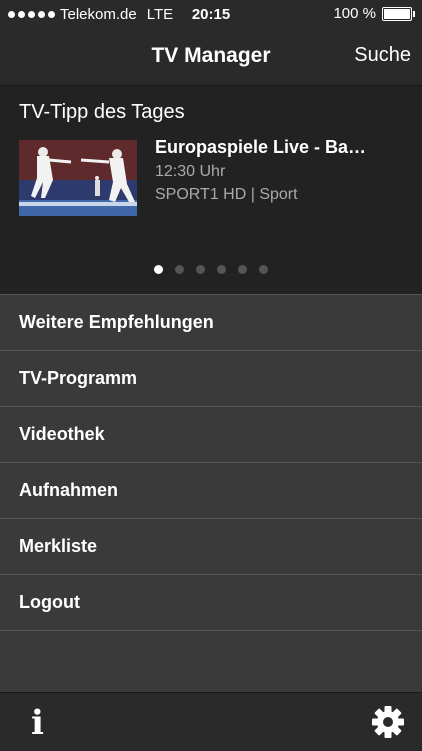  I want to click on menu-divider, so click(211, 630).